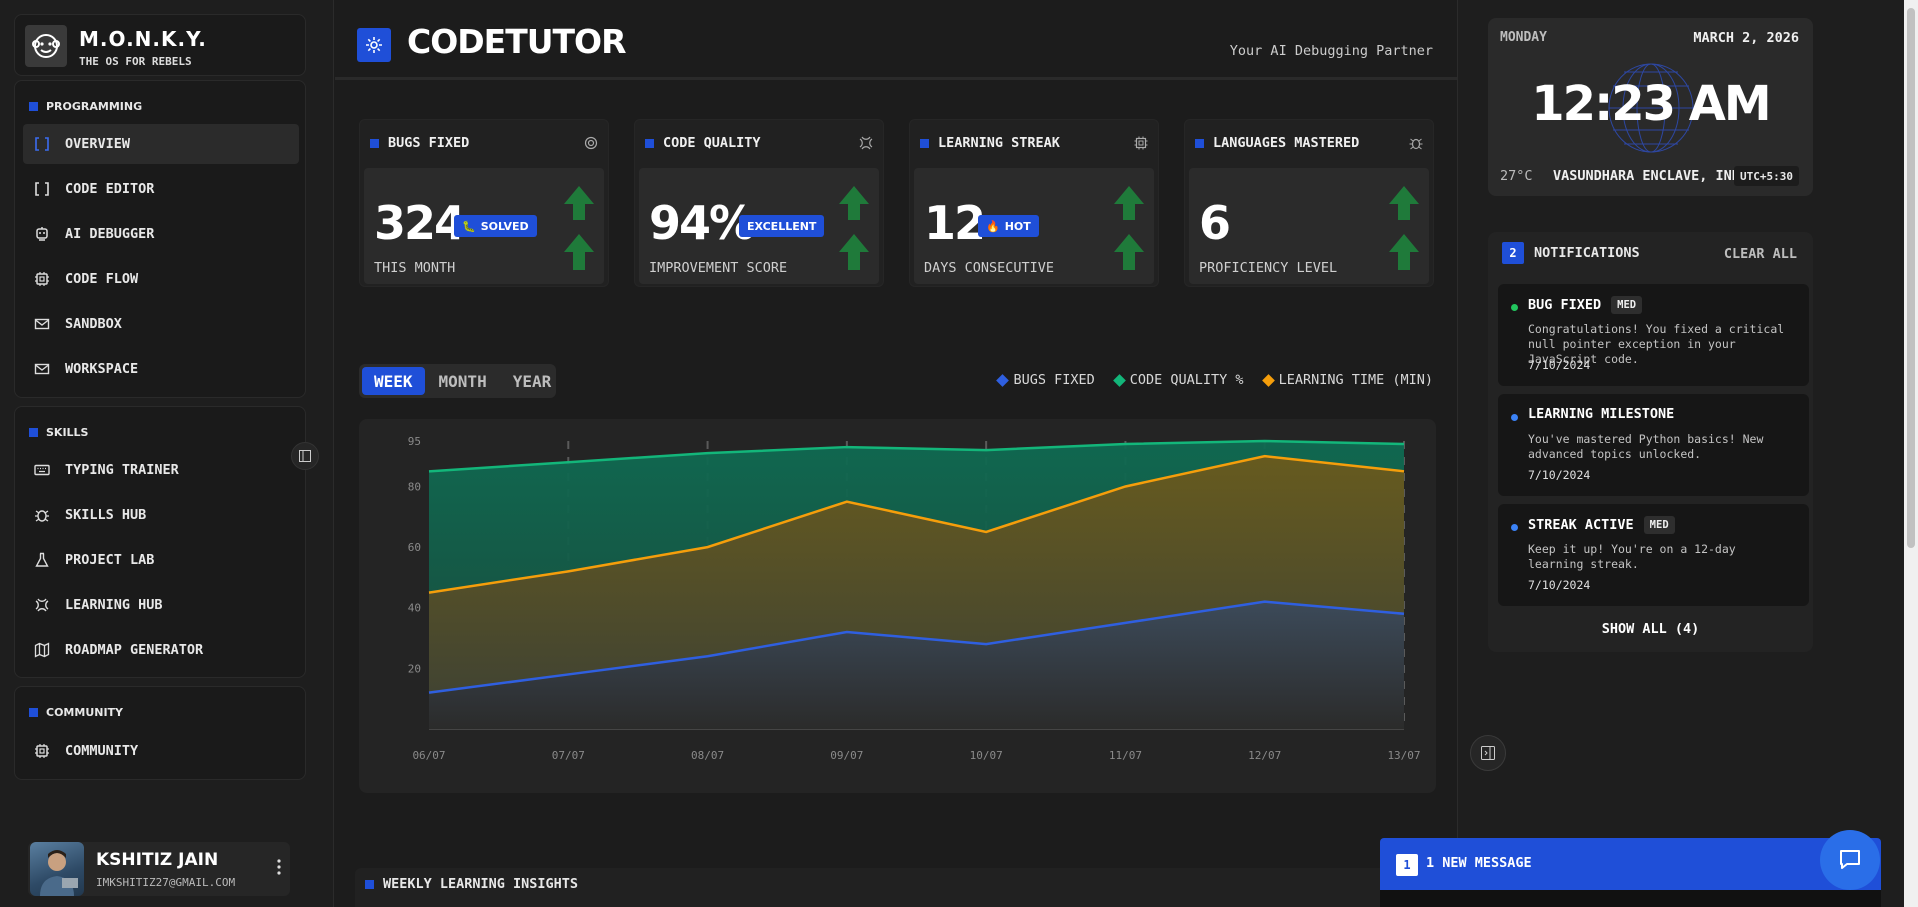  I want to click on sidebar-item-roadmap-generator: ROADMAP GENERATOR, so click(161, 650).